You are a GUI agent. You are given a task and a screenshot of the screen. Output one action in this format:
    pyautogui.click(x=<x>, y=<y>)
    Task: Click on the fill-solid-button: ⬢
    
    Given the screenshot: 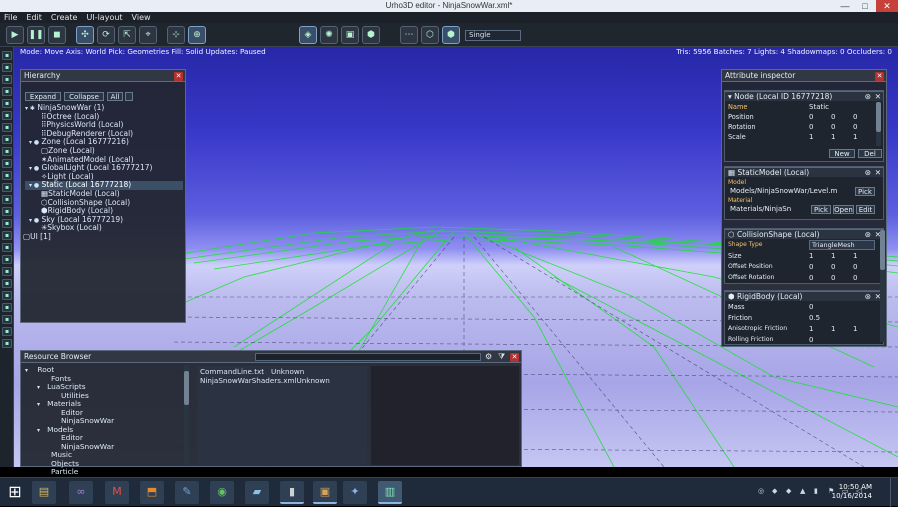 What is the action you would take?
    pyautogui.click(x=451, y=35)
    